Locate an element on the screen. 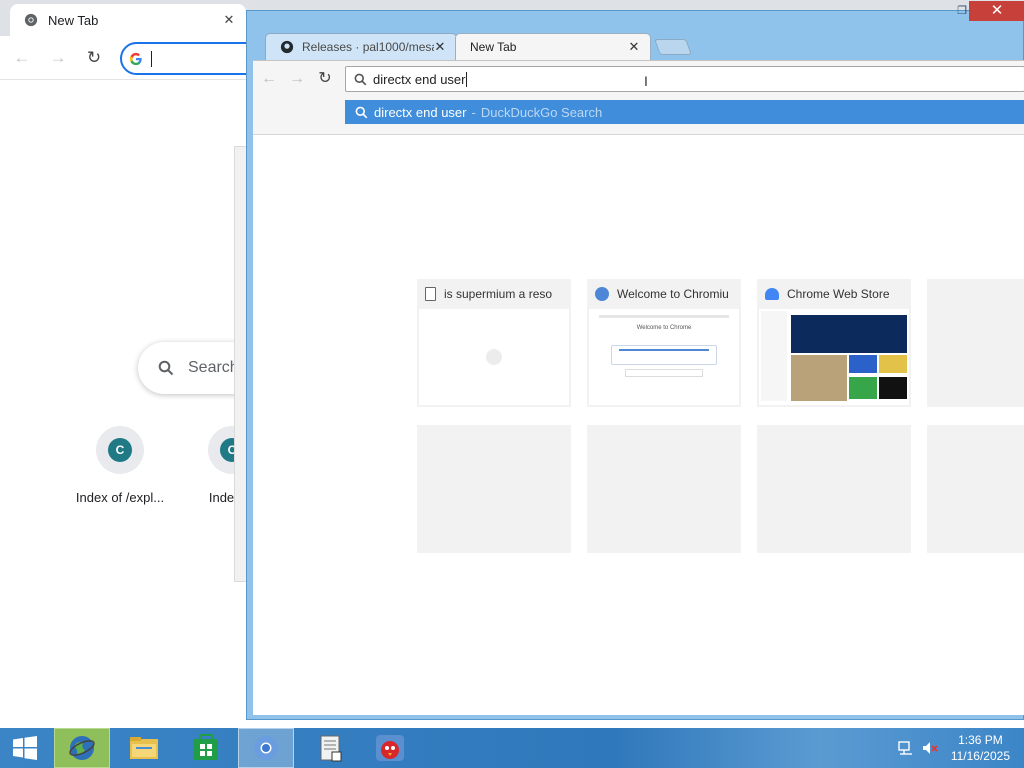 Image resolution: width=1024 pixels, height=768 pixels. taskbar: 1:36 PM 11/16/2025 is located at coordinates (512, 748).